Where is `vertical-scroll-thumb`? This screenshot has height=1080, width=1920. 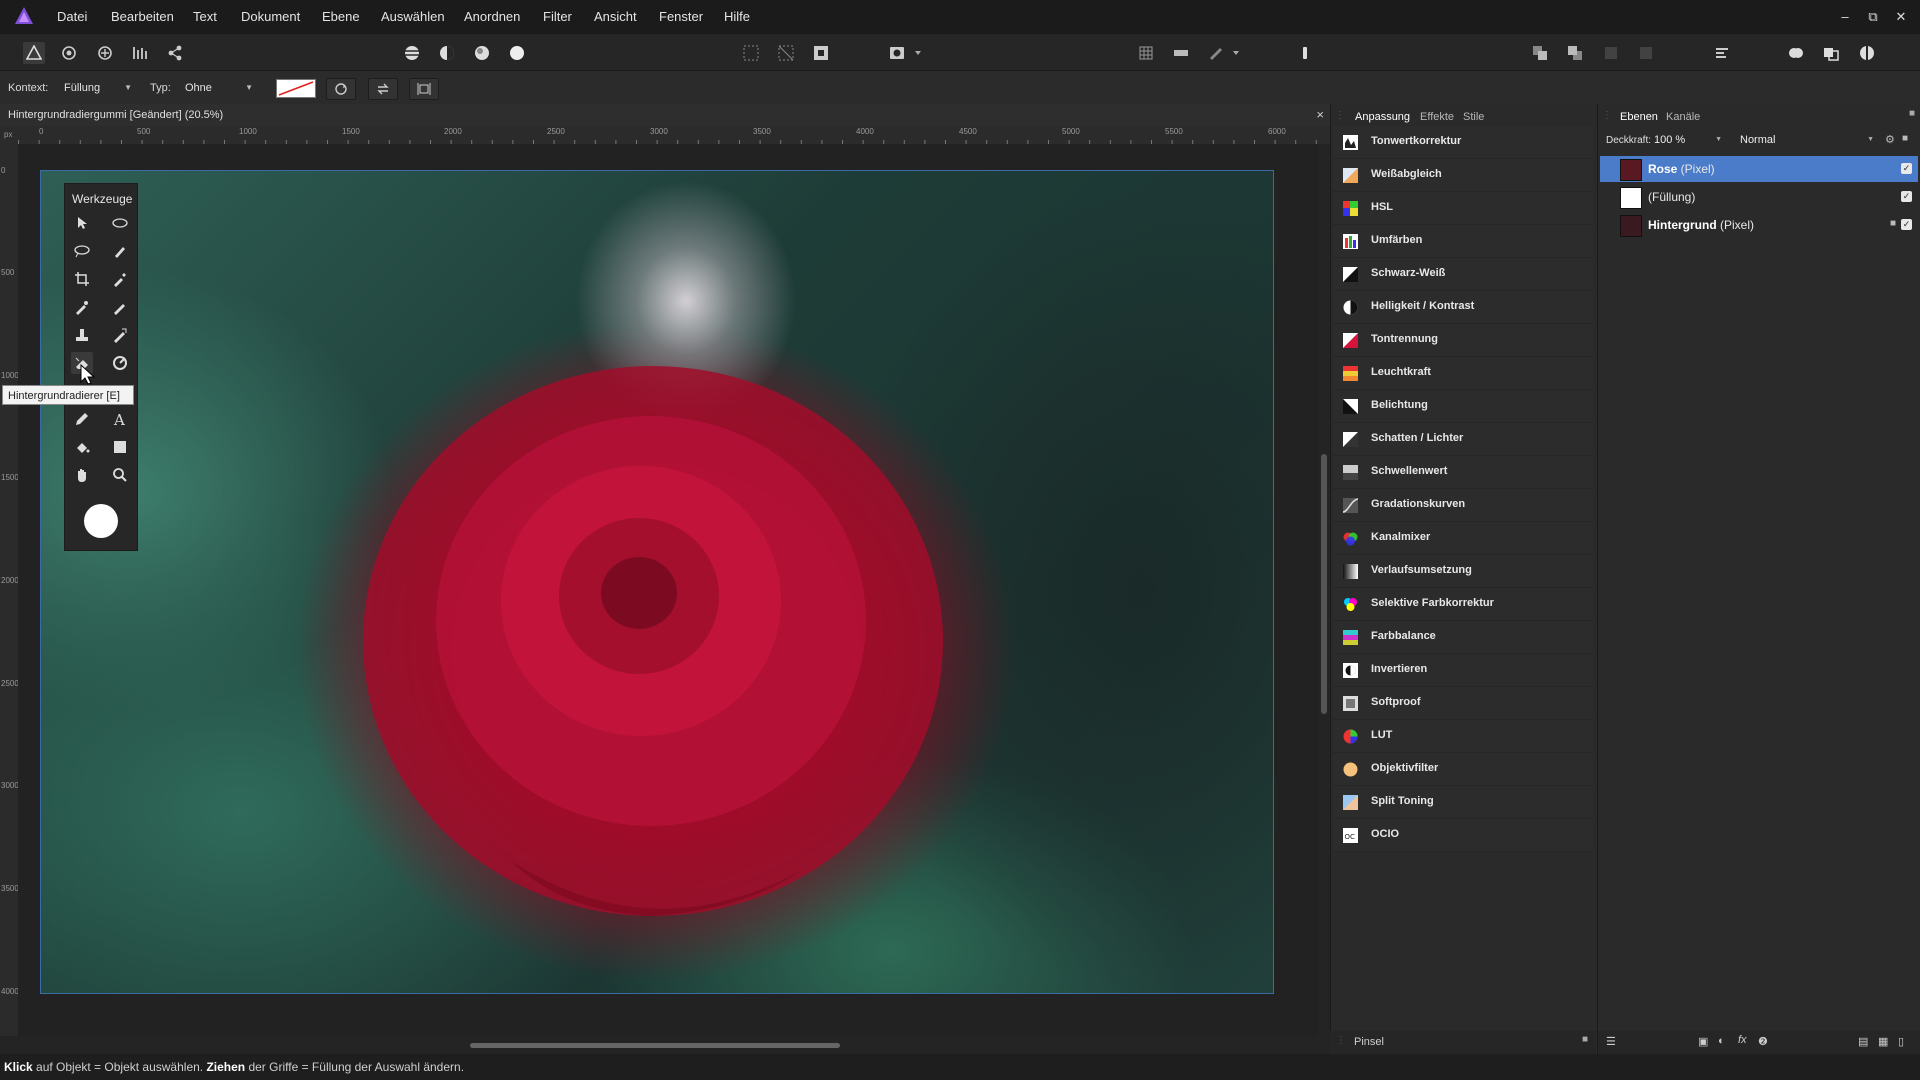
vertical-scroll-thumb is located at coordinates (1324, 584).